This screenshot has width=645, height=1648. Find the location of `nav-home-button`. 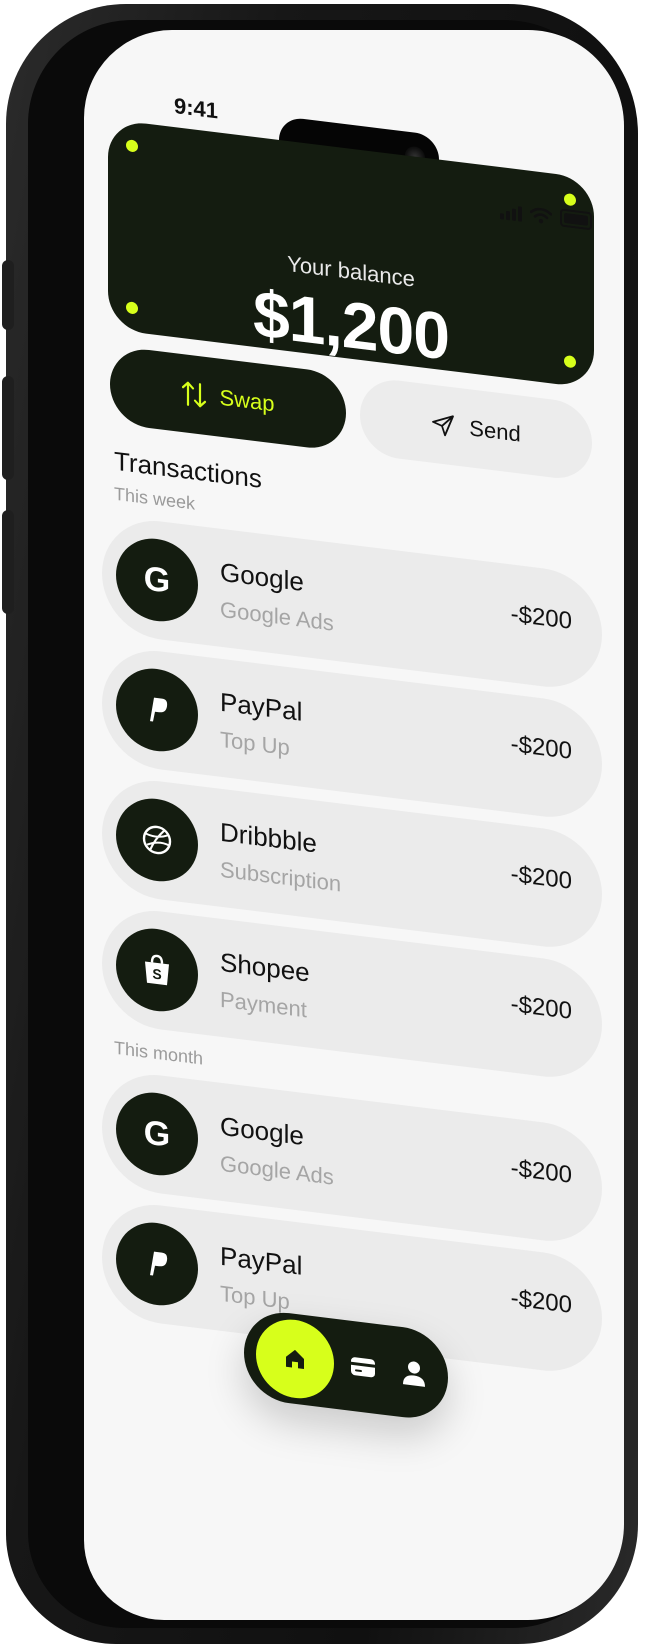

nav-home-button is located at coordinates (294, 1359).